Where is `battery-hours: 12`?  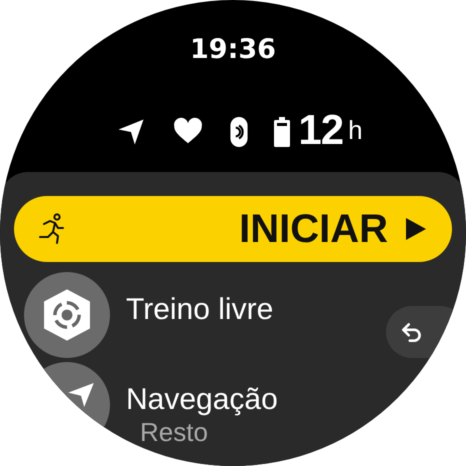
battery-hours: 12 is located at coordinates (321, 130).